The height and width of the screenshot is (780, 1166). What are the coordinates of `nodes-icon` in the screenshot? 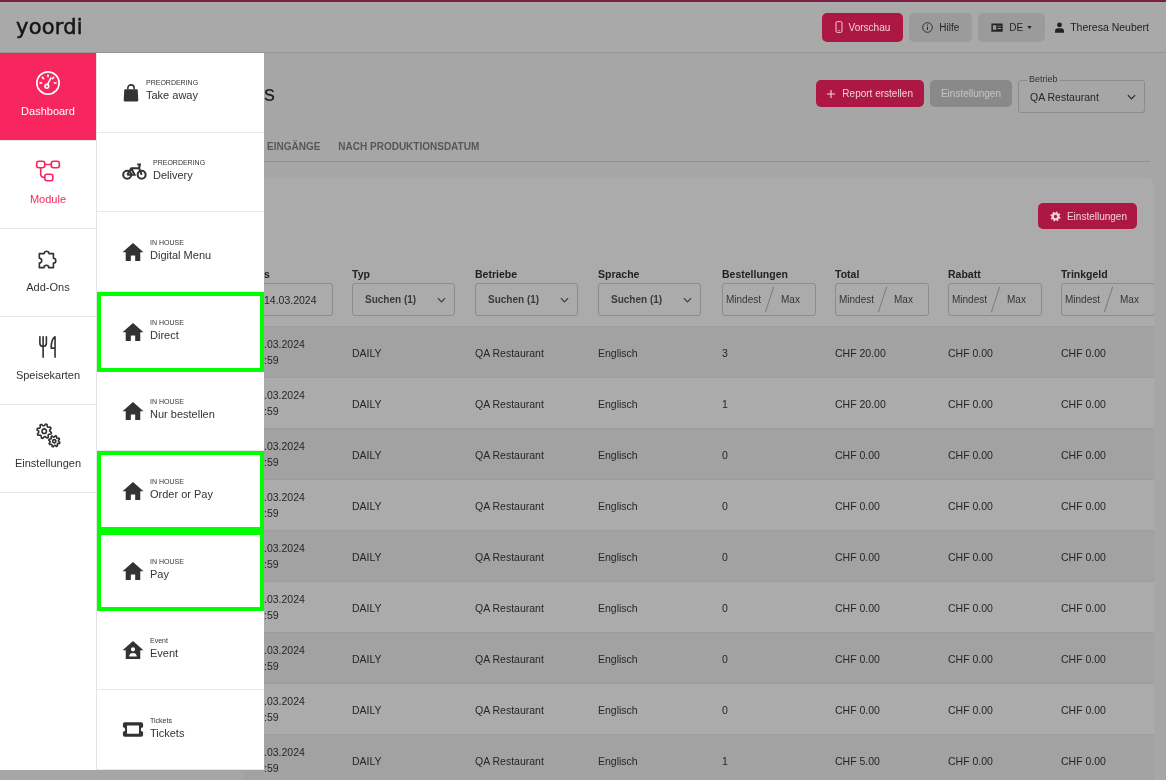 It's located at (48, 171).